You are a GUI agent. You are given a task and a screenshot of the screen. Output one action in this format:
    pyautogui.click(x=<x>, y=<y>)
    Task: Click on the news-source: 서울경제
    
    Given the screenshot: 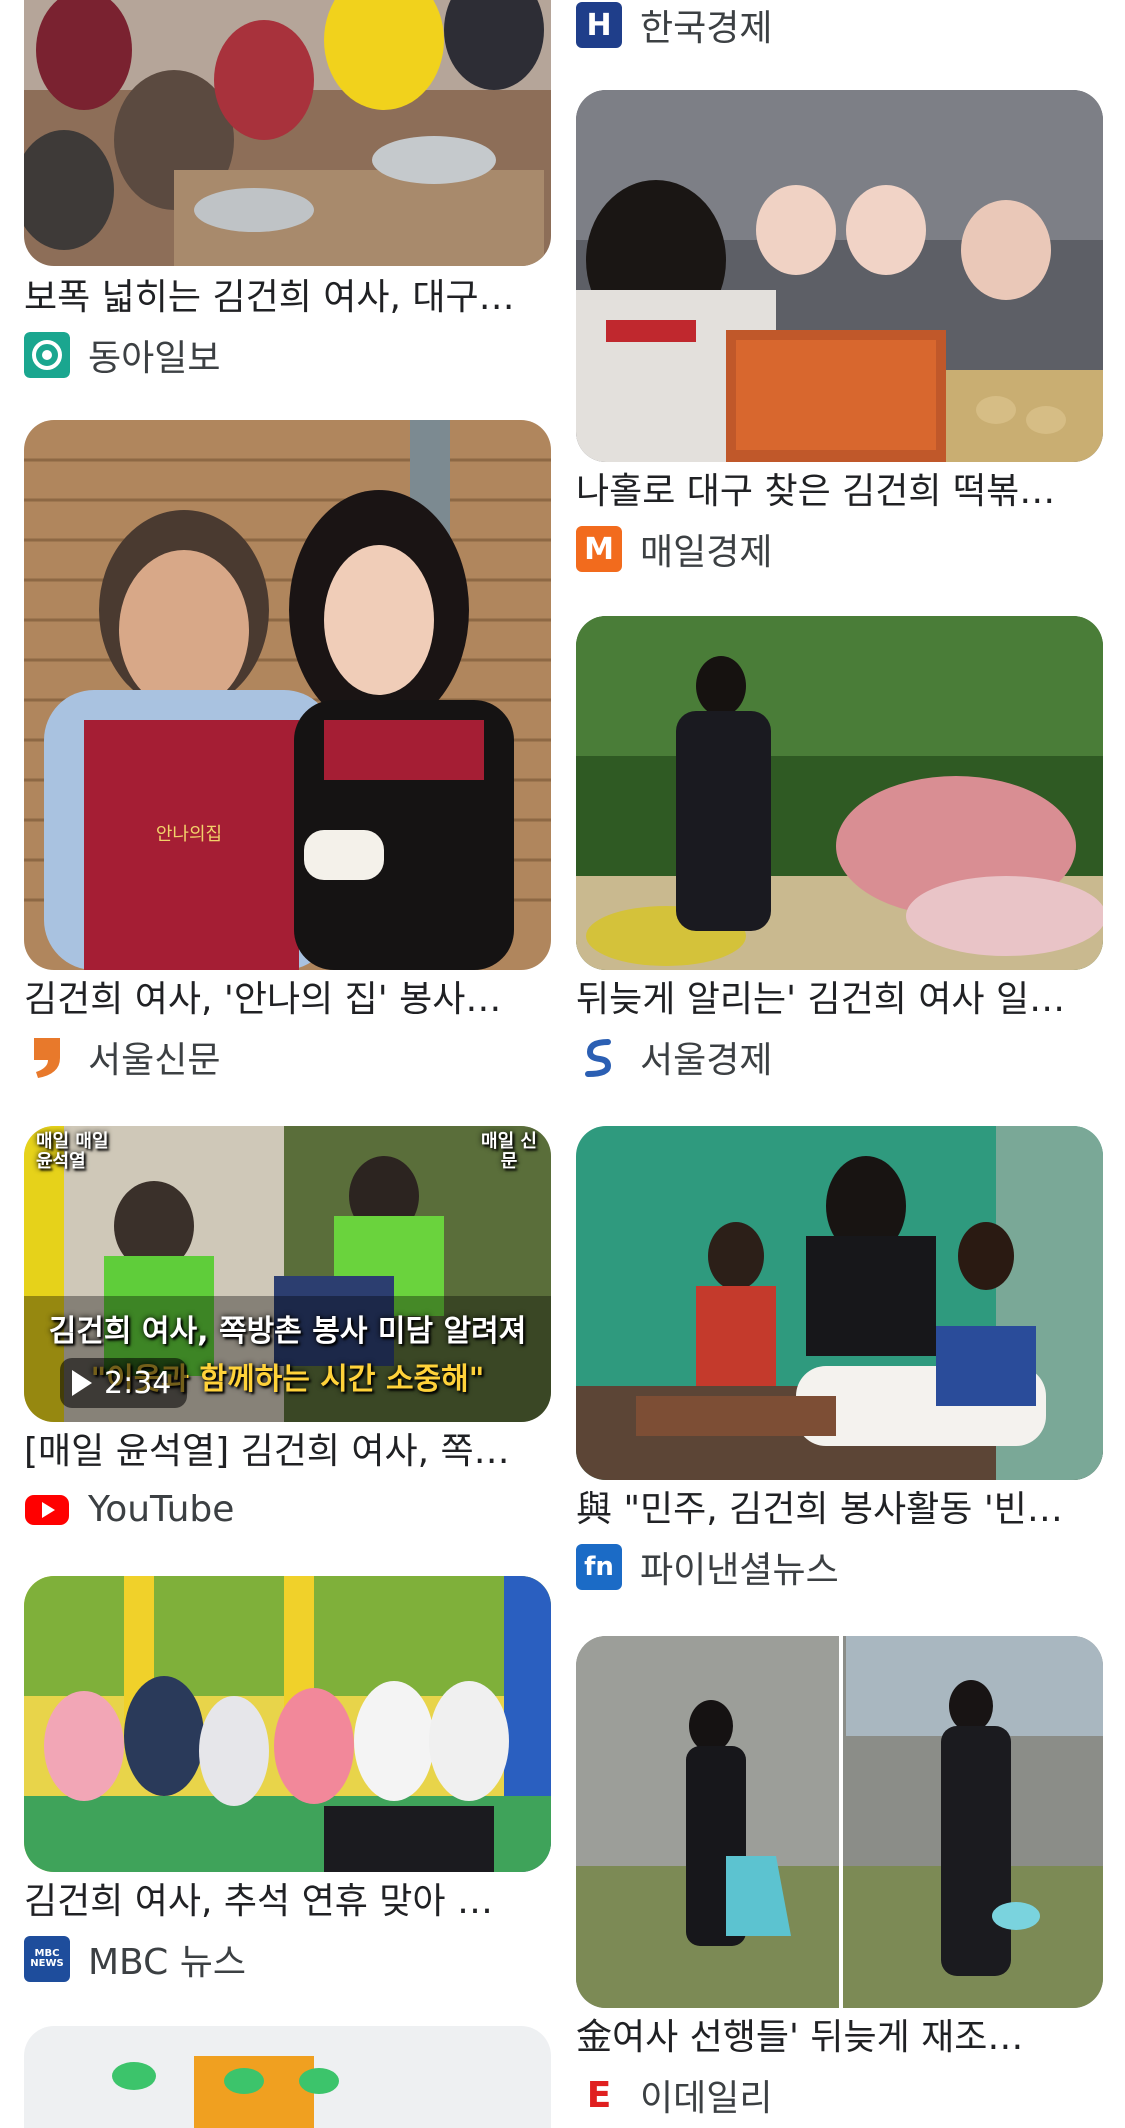 What is the action you would take?
    pyautogui.click(x=674, y=1057)
    